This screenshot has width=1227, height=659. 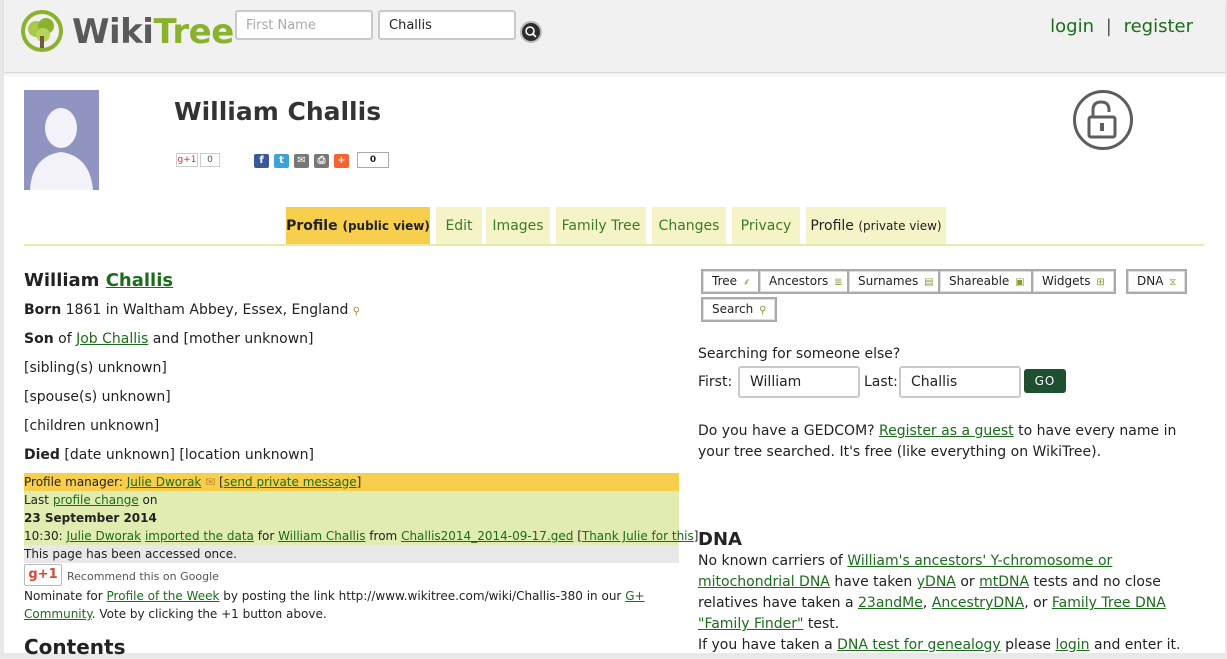 I want to click on auth-links: login | register, so click(x=1121, y=26).